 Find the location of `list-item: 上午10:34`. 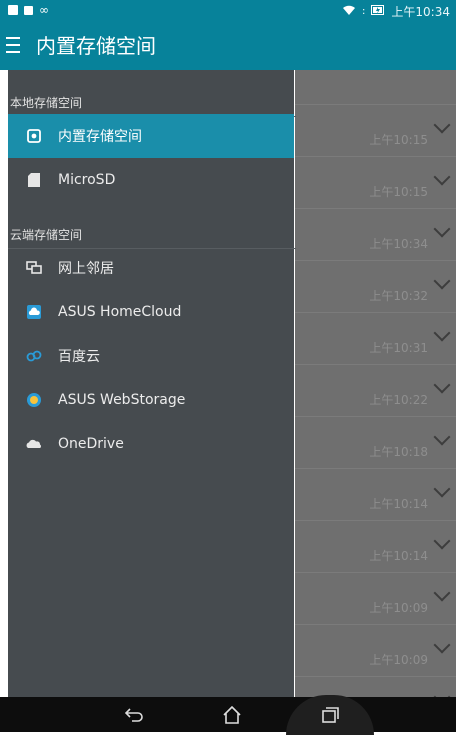

list-item: 上午10:34 is located at coordinates (375, 234).